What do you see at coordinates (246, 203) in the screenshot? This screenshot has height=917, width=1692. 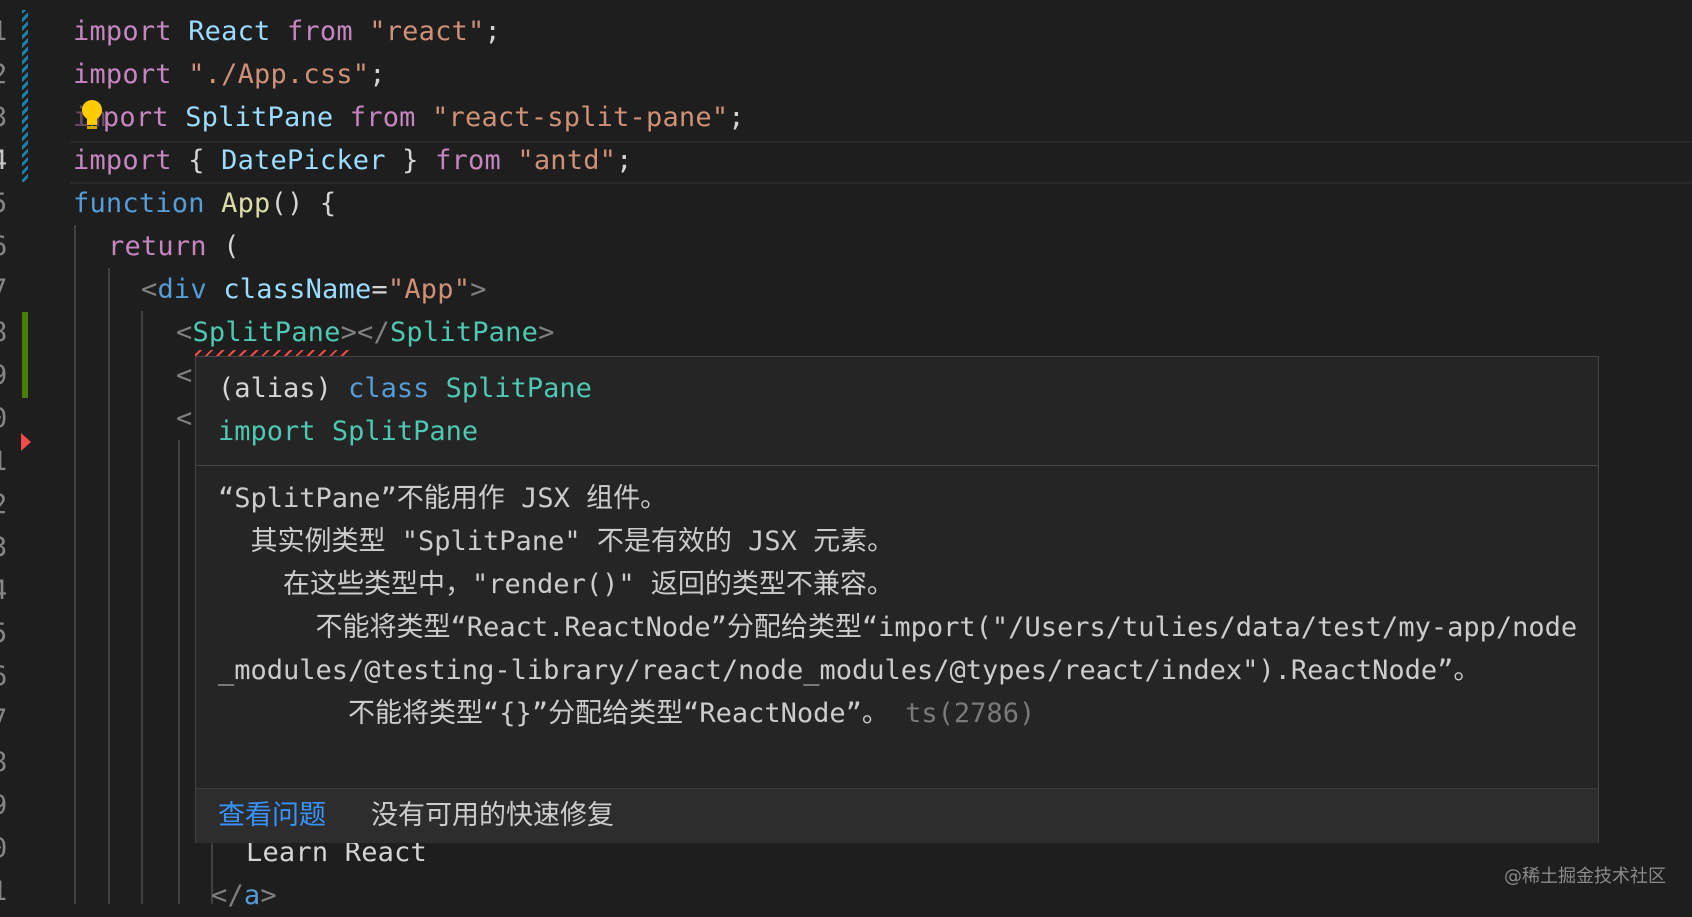 I see `function-name: App` at bounding box center [246, 203].